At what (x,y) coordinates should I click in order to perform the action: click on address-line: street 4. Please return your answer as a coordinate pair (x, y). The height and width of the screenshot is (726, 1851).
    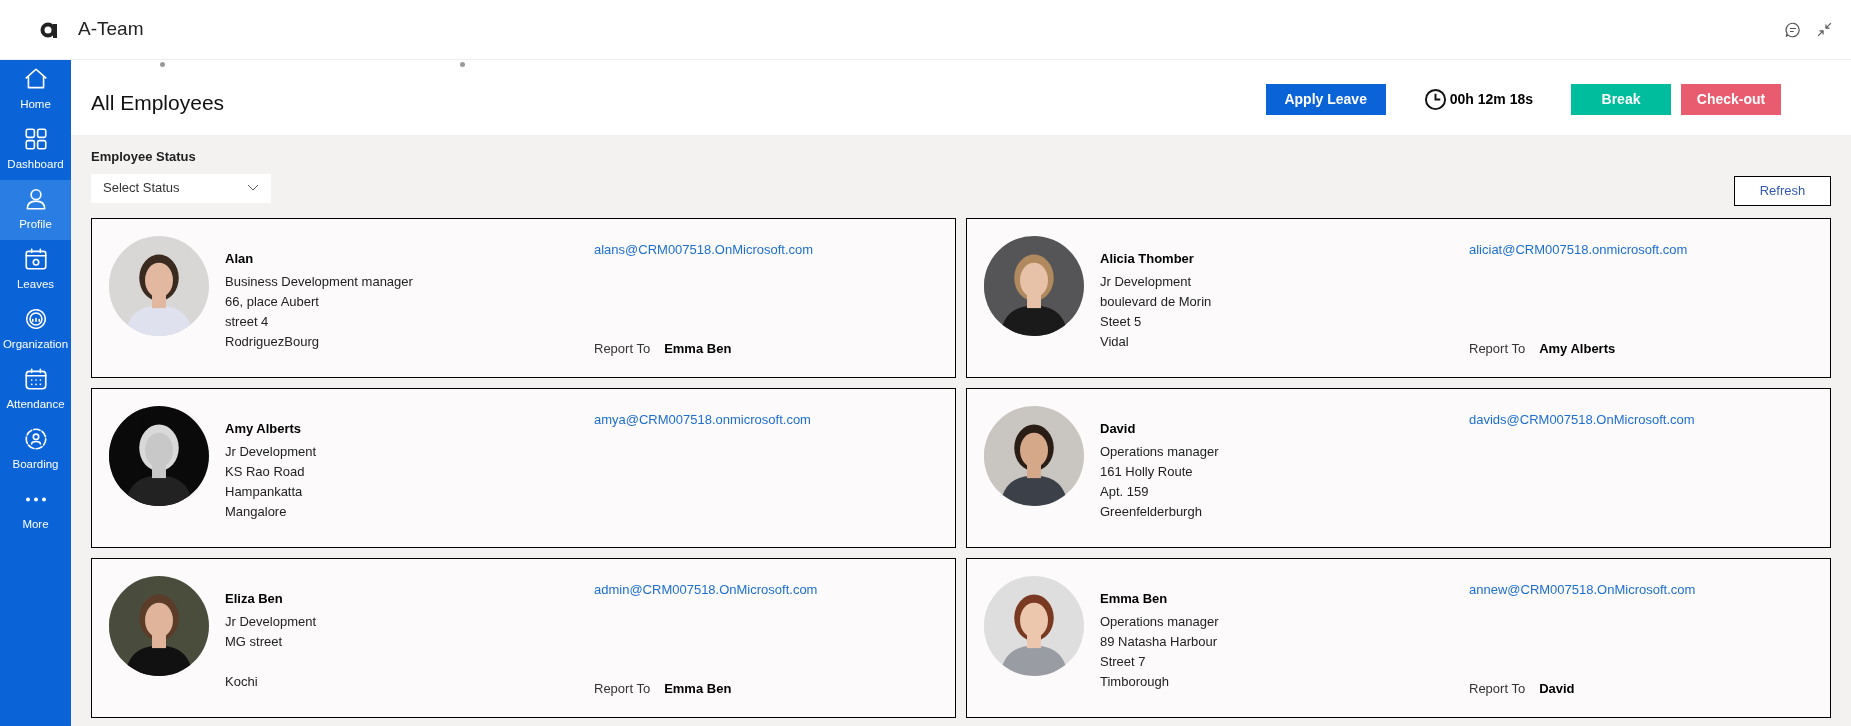
    Looking at the image, I should click on (247, 321).